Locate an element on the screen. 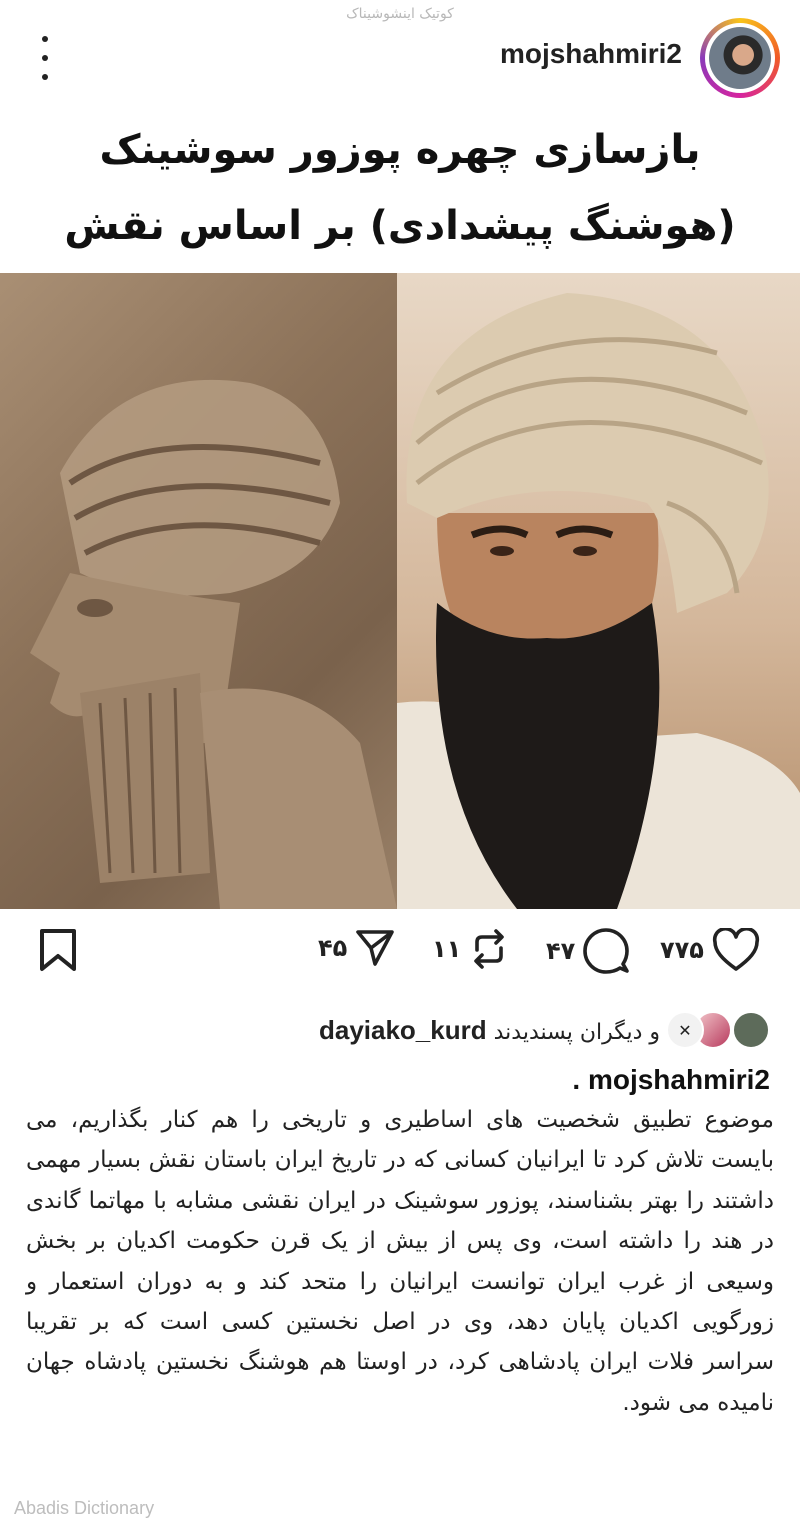 This screenshot has width=800, height=1529. repost-icon is located at coordinates (489, 949).